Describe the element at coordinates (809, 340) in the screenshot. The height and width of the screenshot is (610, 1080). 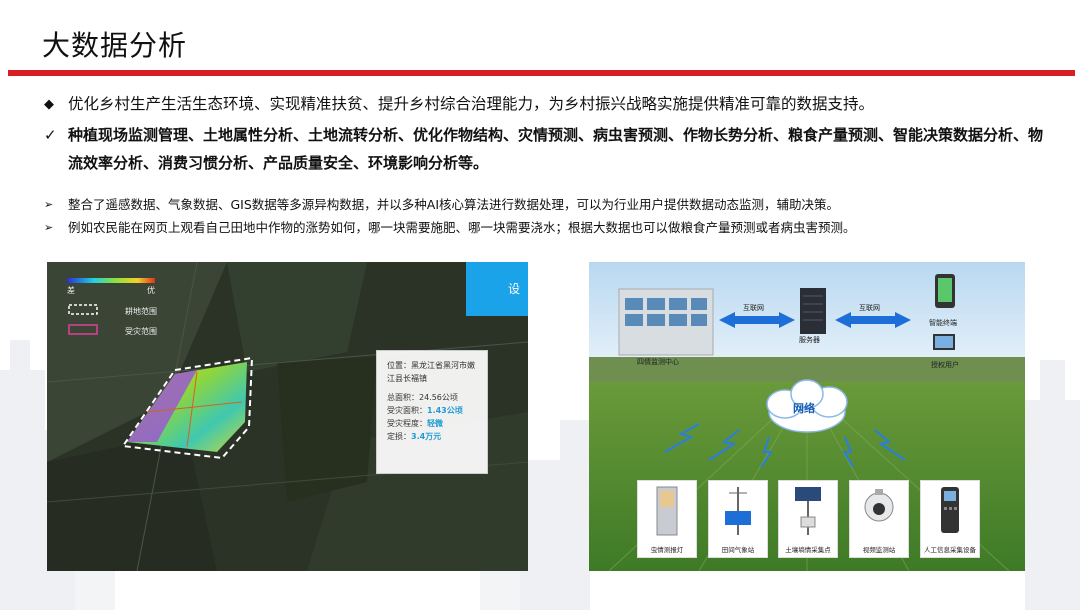
I see `server-label: 服务器` at that location.